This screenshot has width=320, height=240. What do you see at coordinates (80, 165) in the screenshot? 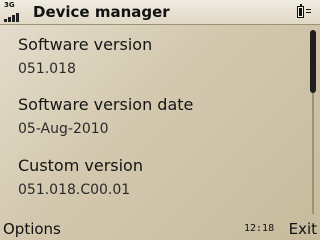
I see `item-label: Custom version` at bounding box center [80, 165].